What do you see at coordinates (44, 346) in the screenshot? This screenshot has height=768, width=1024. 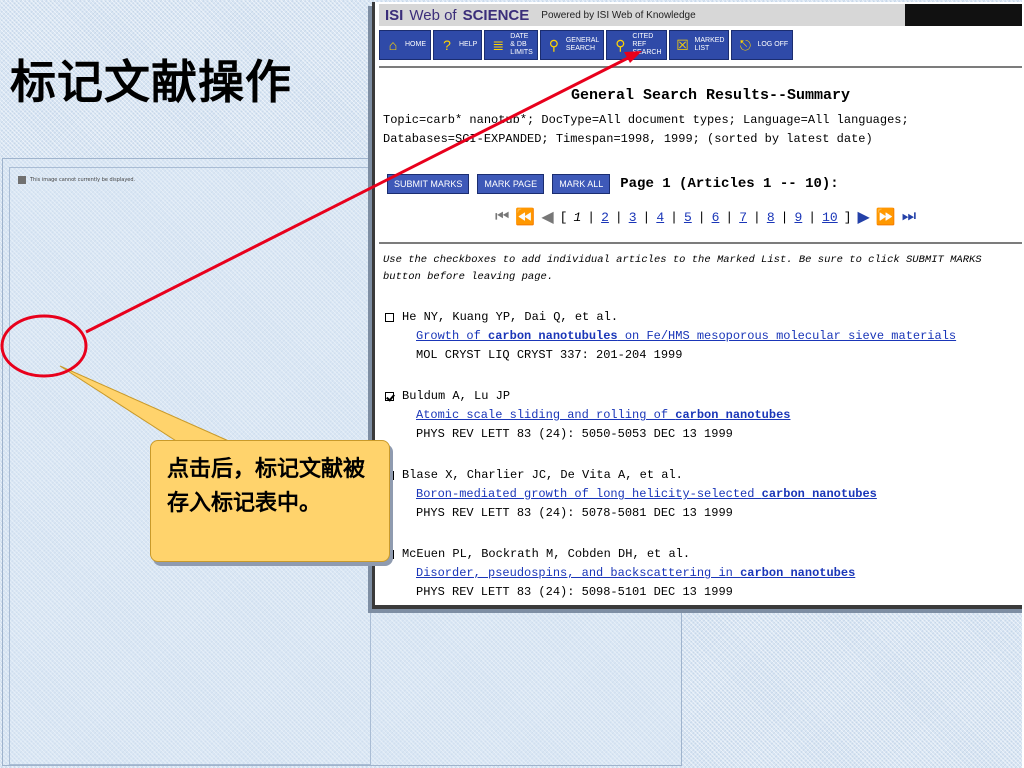 I see `highlight-circle` at bounding box center [44, 346].